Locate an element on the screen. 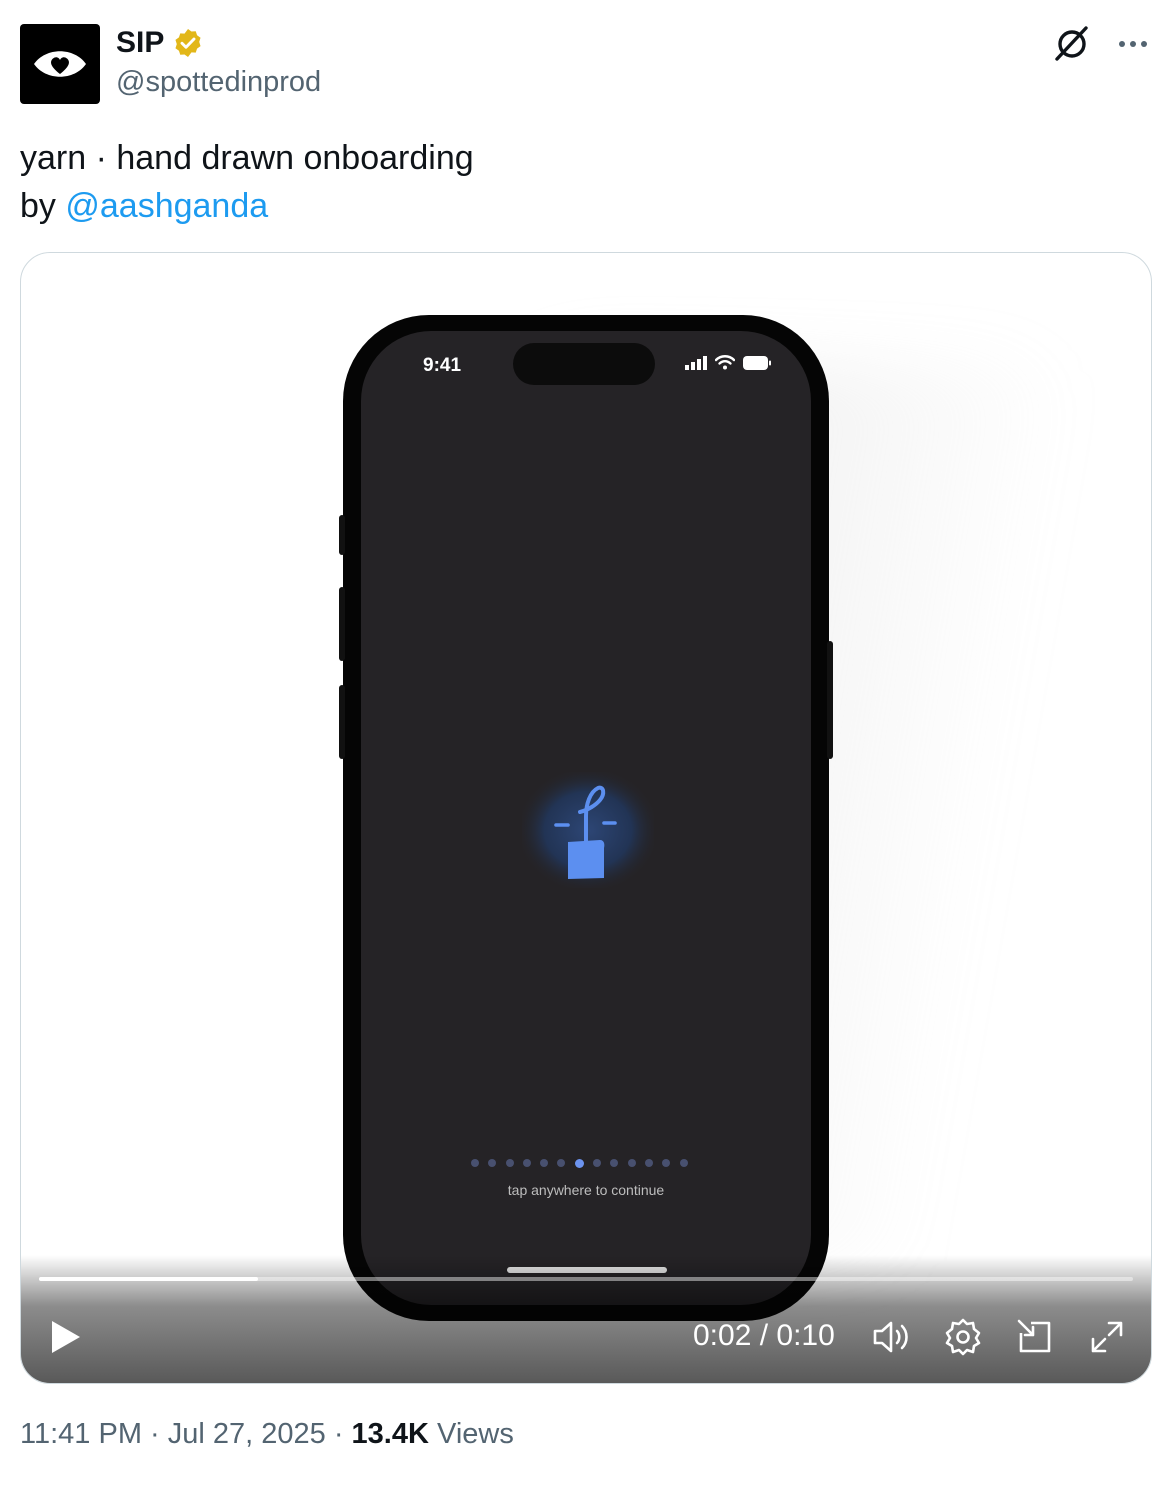  status-icons is located at coordinates (728, 362).